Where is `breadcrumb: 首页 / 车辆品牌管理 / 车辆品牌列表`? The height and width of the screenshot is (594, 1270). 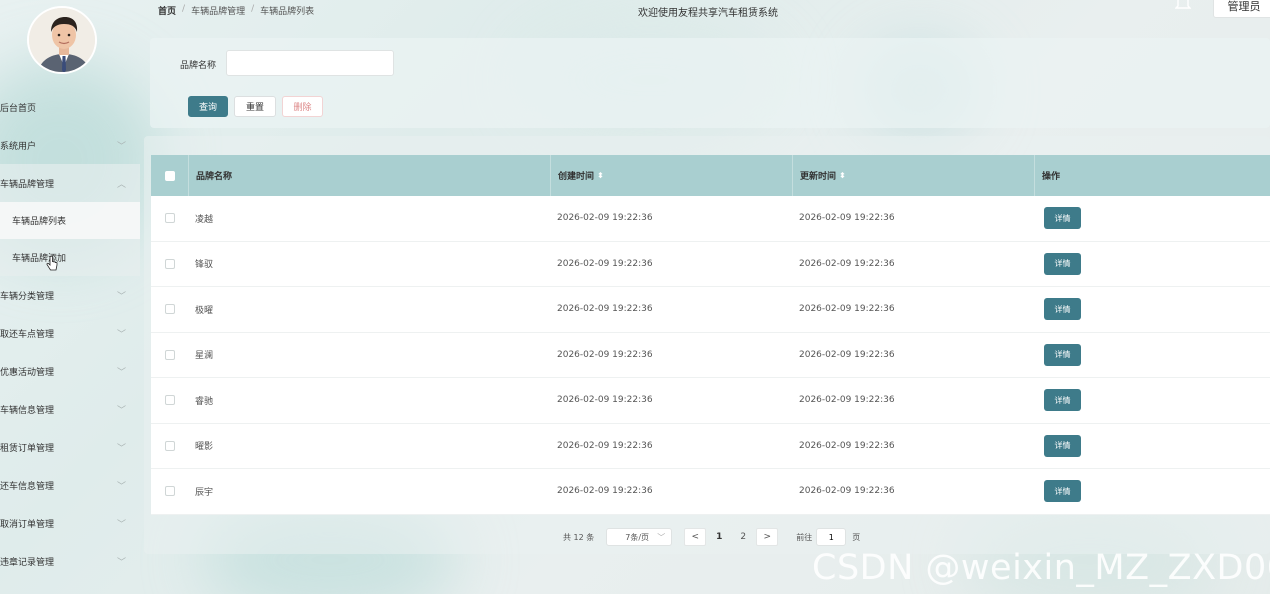
breadcrumb: 首页 / 车辆品牌管理 / 车辆品牌列表 is located at coordinates (236, 10).